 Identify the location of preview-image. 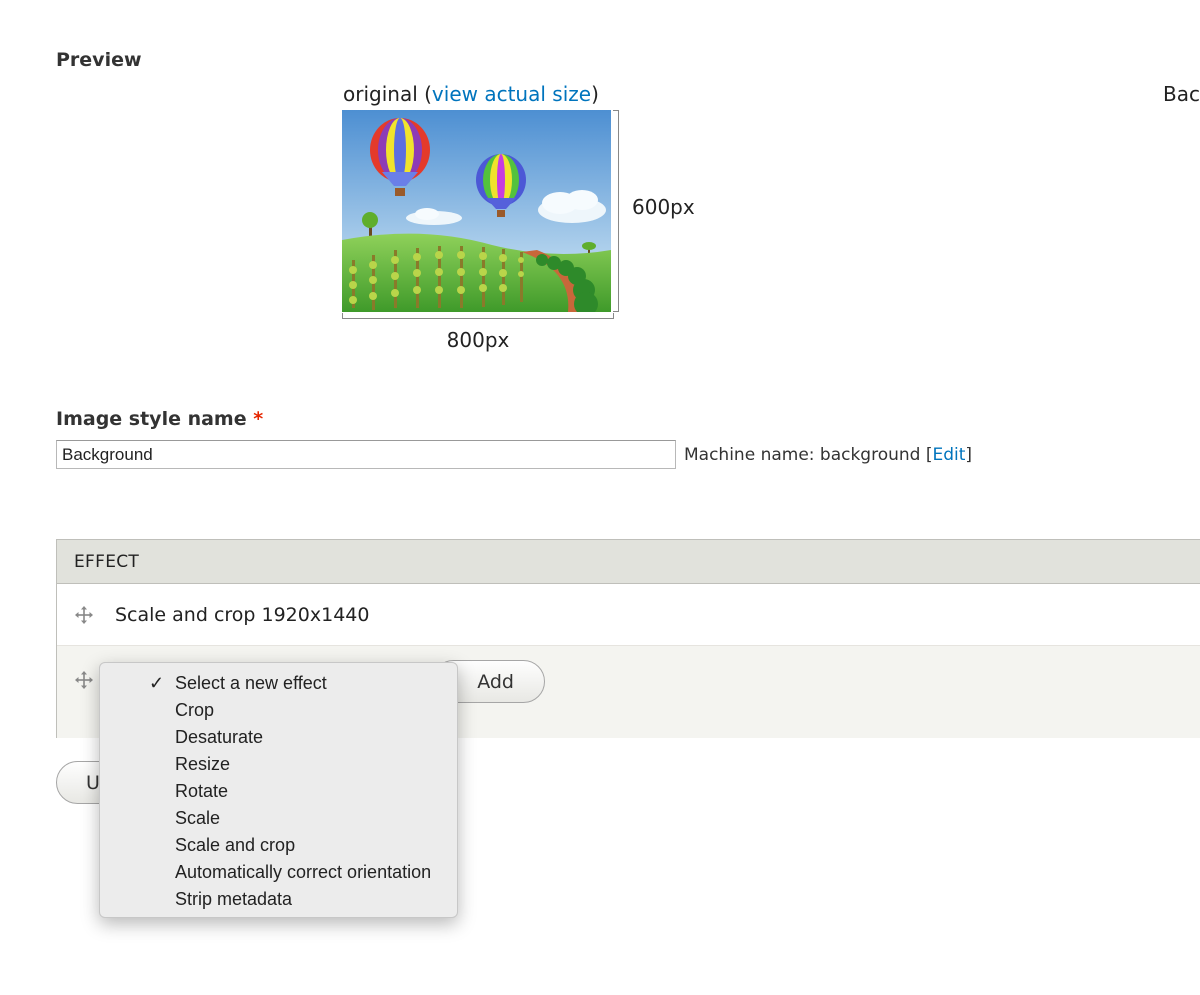
(476, 211).